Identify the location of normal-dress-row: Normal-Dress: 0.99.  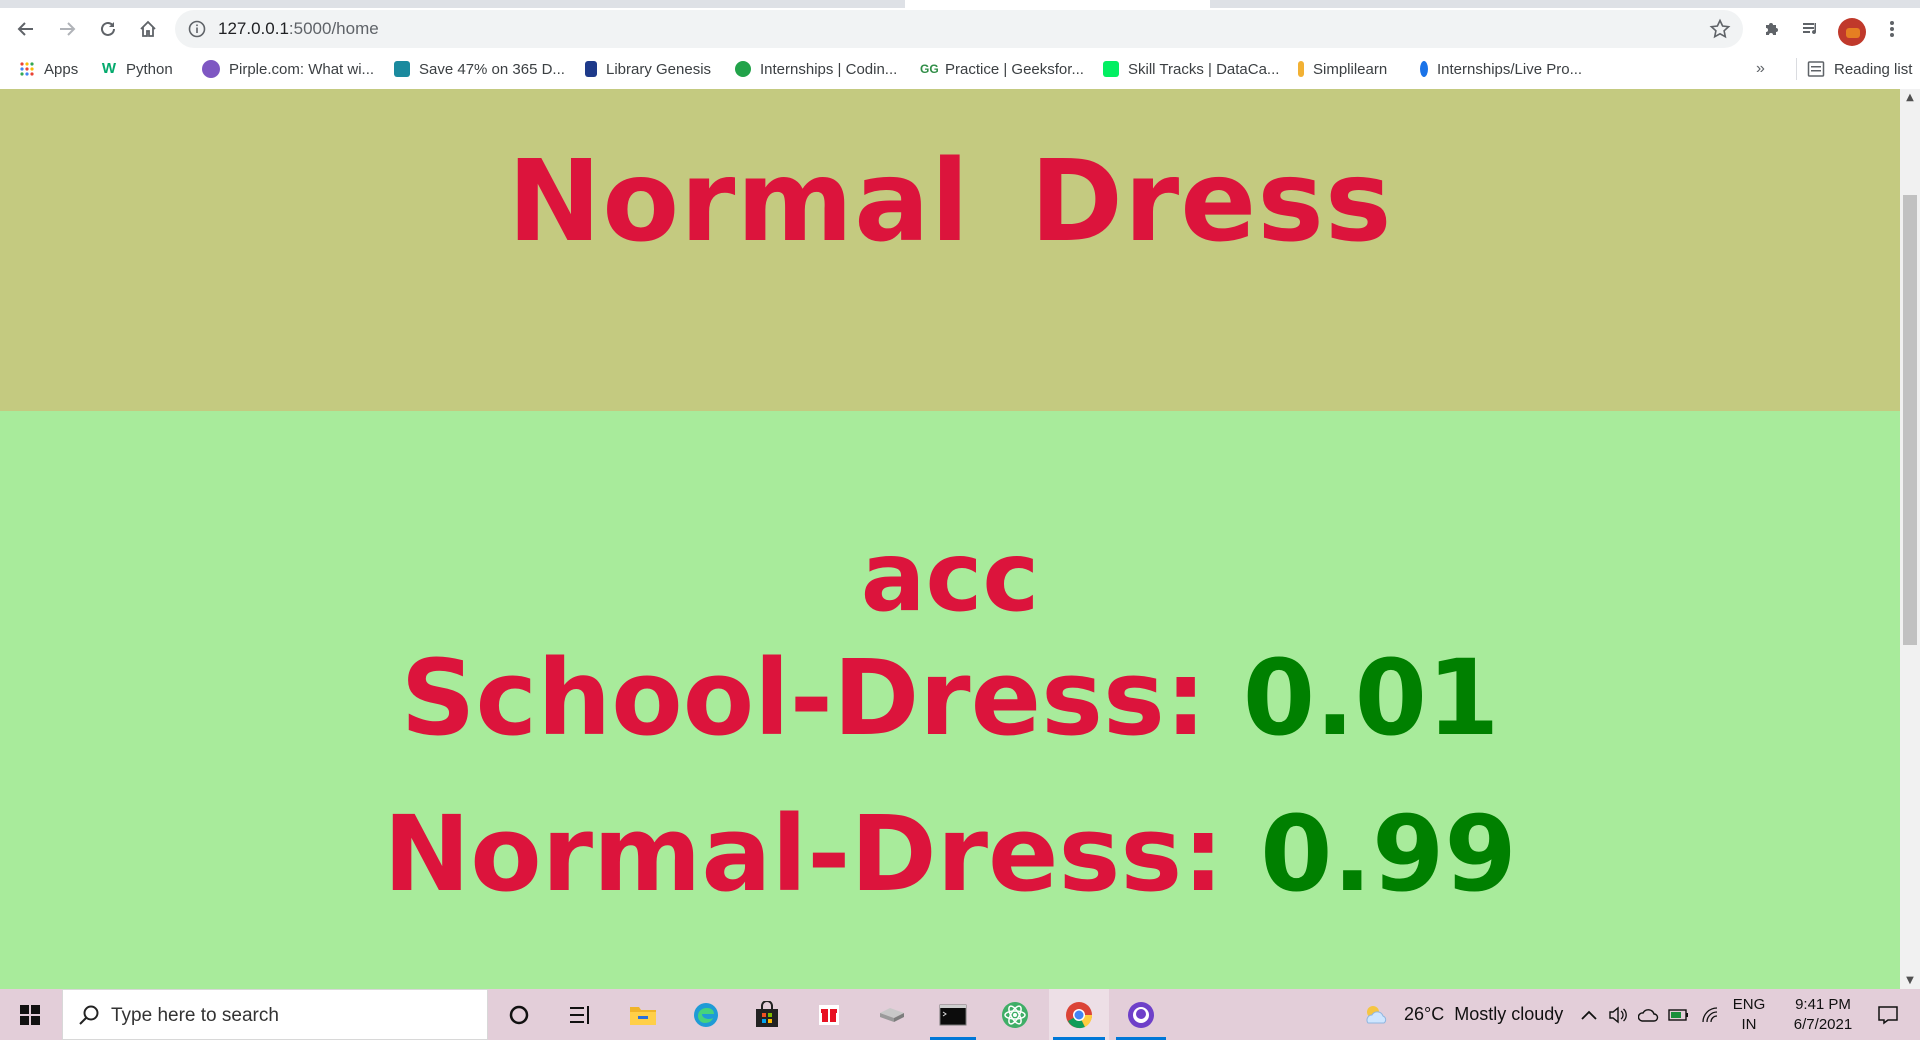
(950, 854).